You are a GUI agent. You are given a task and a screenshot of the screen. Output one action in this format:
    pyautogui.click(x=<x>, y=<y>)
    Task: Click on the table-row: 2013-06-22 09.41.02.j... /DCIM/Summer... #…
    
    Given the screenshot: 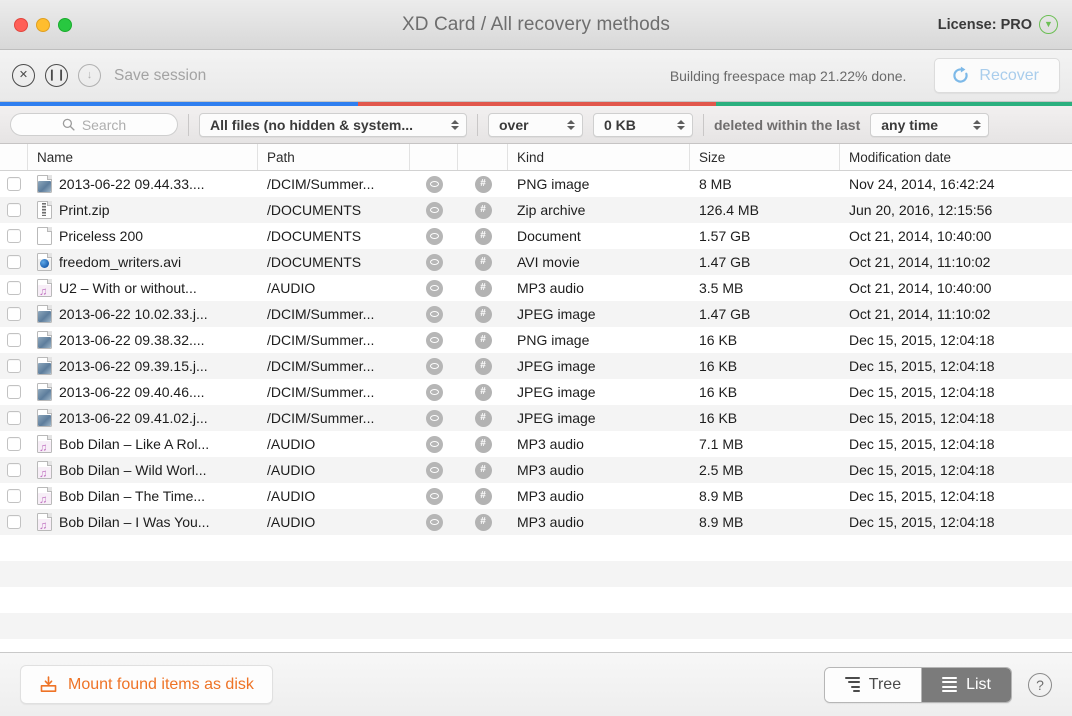 What is the action you would take?
    pyautogui.click(x=536, y=418)
    